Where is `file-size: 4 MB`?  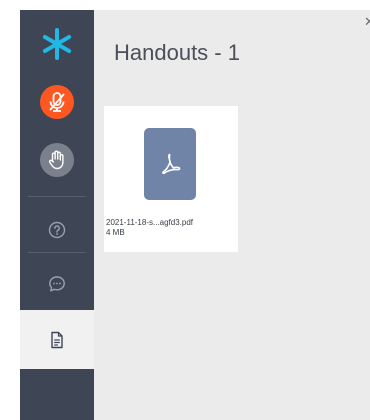
file-size: 4 MB is located at coordinates (115, 232).